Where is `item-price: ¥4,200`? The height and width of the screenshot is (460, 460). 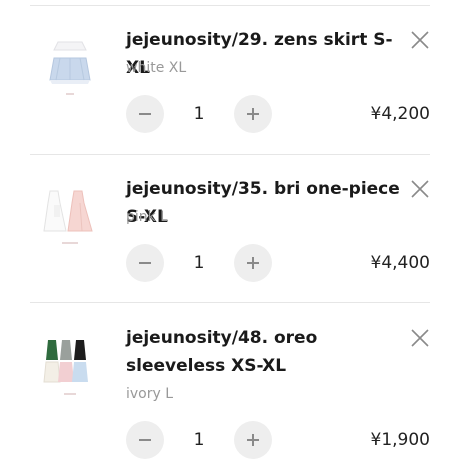
item-price: ¥4,200 is located at coordinates (400, 114).